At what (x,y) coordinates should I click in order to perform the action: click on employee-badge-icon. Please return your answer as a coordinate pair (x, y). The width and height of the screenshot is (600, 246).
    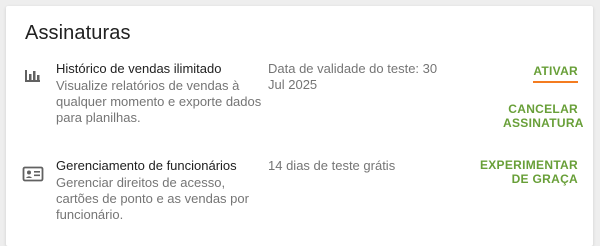
    Looking at the image, I should click on (33, 174).